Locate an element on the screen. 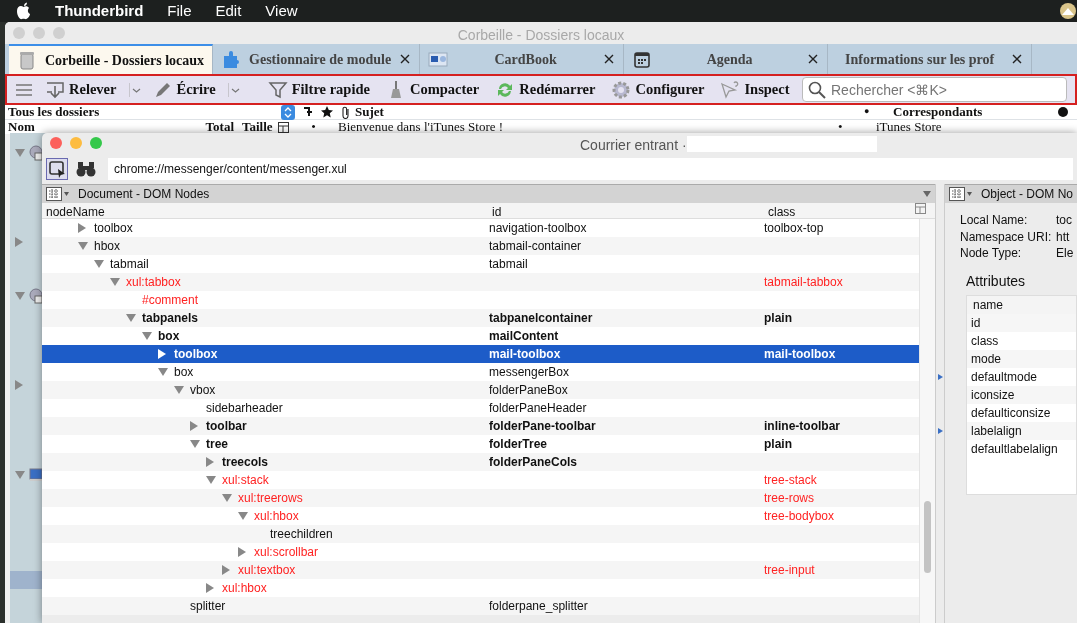 The width and height of the screenshot is (1077, 623). attribute-name: class is located at coordinates (985, 341).